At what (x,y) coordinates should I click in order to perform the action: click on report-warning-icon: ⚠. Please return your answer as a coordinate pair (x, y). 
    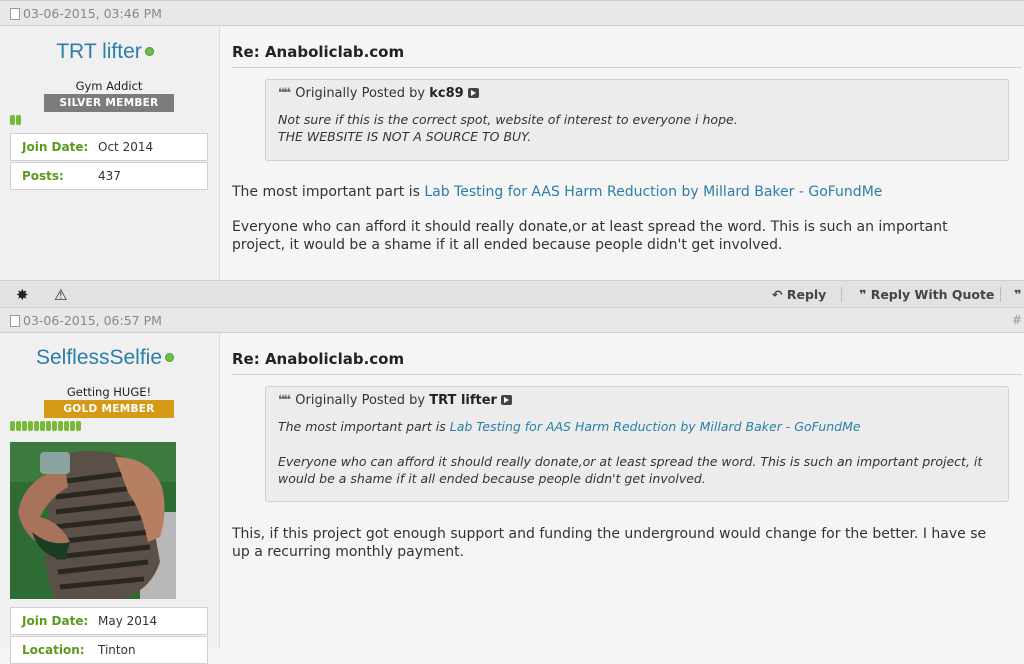
    Looking at the image, I should click on (60, 295).